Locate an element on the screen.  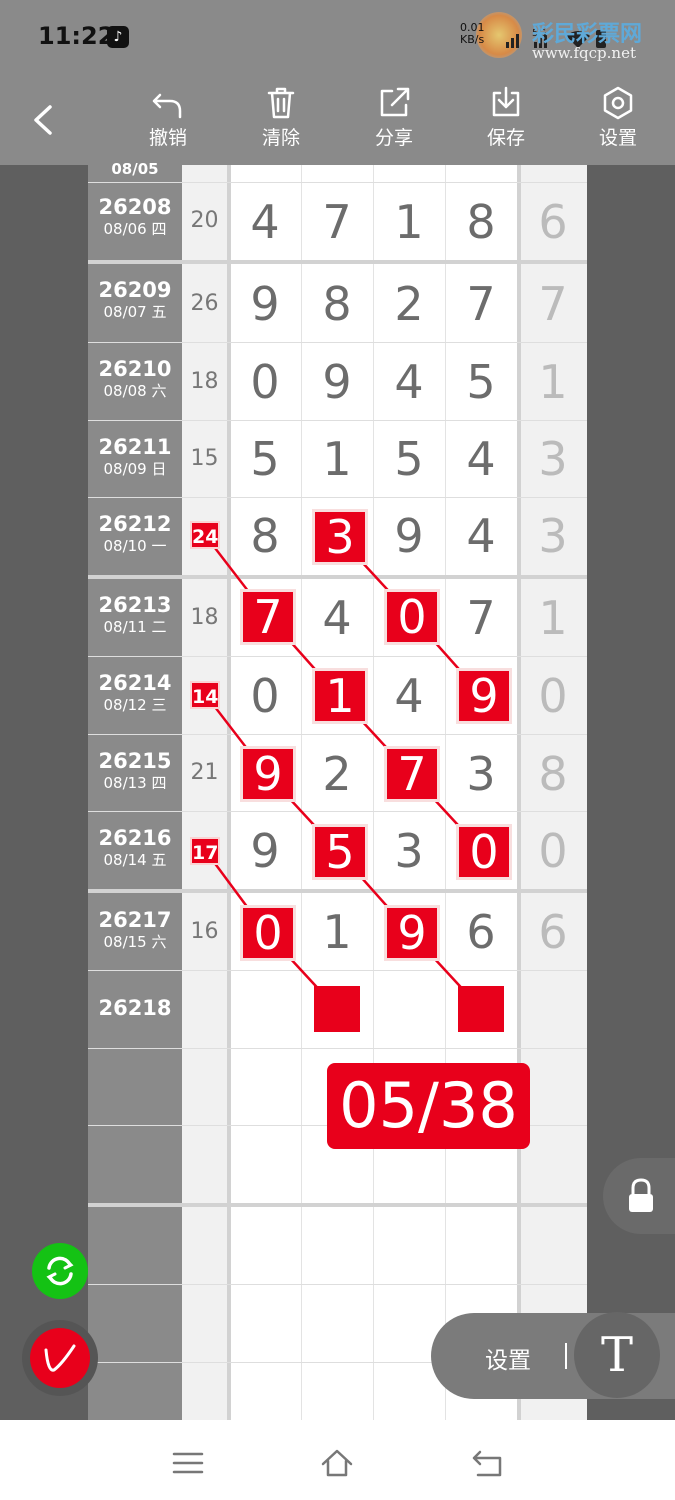
issue-number: 26208 is located at coordinates (135, 207).